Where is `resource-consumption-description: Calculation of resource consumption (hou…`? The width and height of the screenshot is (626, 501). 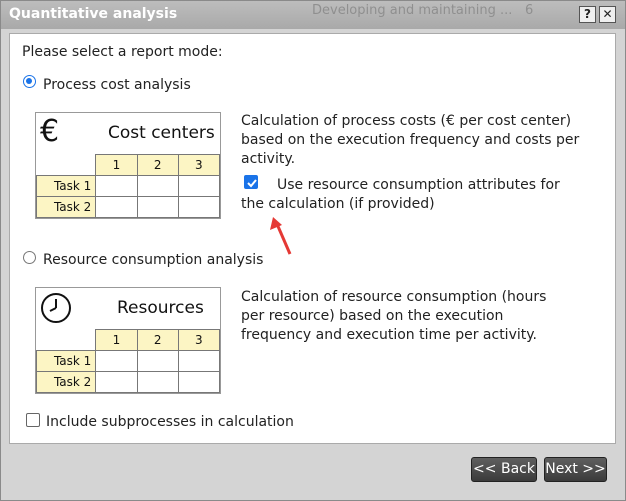
resource-consumption-description: Calculation of resource consumption (hou… is located at coordinates (394, 316).